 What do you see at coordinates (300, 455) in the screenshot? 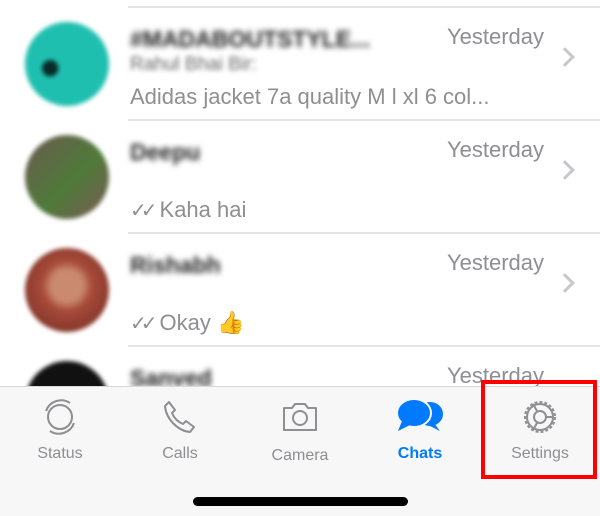
I see `tab-label: Camera` at bounding box center [300, 455].